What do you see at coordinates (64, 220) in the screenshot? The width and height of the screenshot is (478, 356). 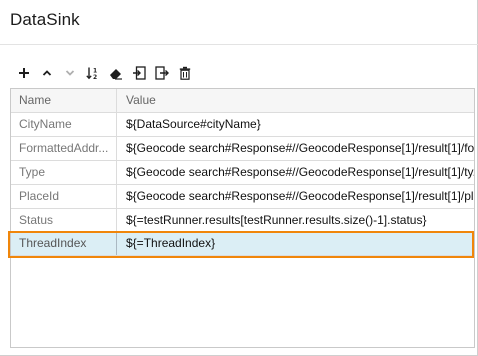 I see `property-name-cell: Status` at bounding box center [64, 220].